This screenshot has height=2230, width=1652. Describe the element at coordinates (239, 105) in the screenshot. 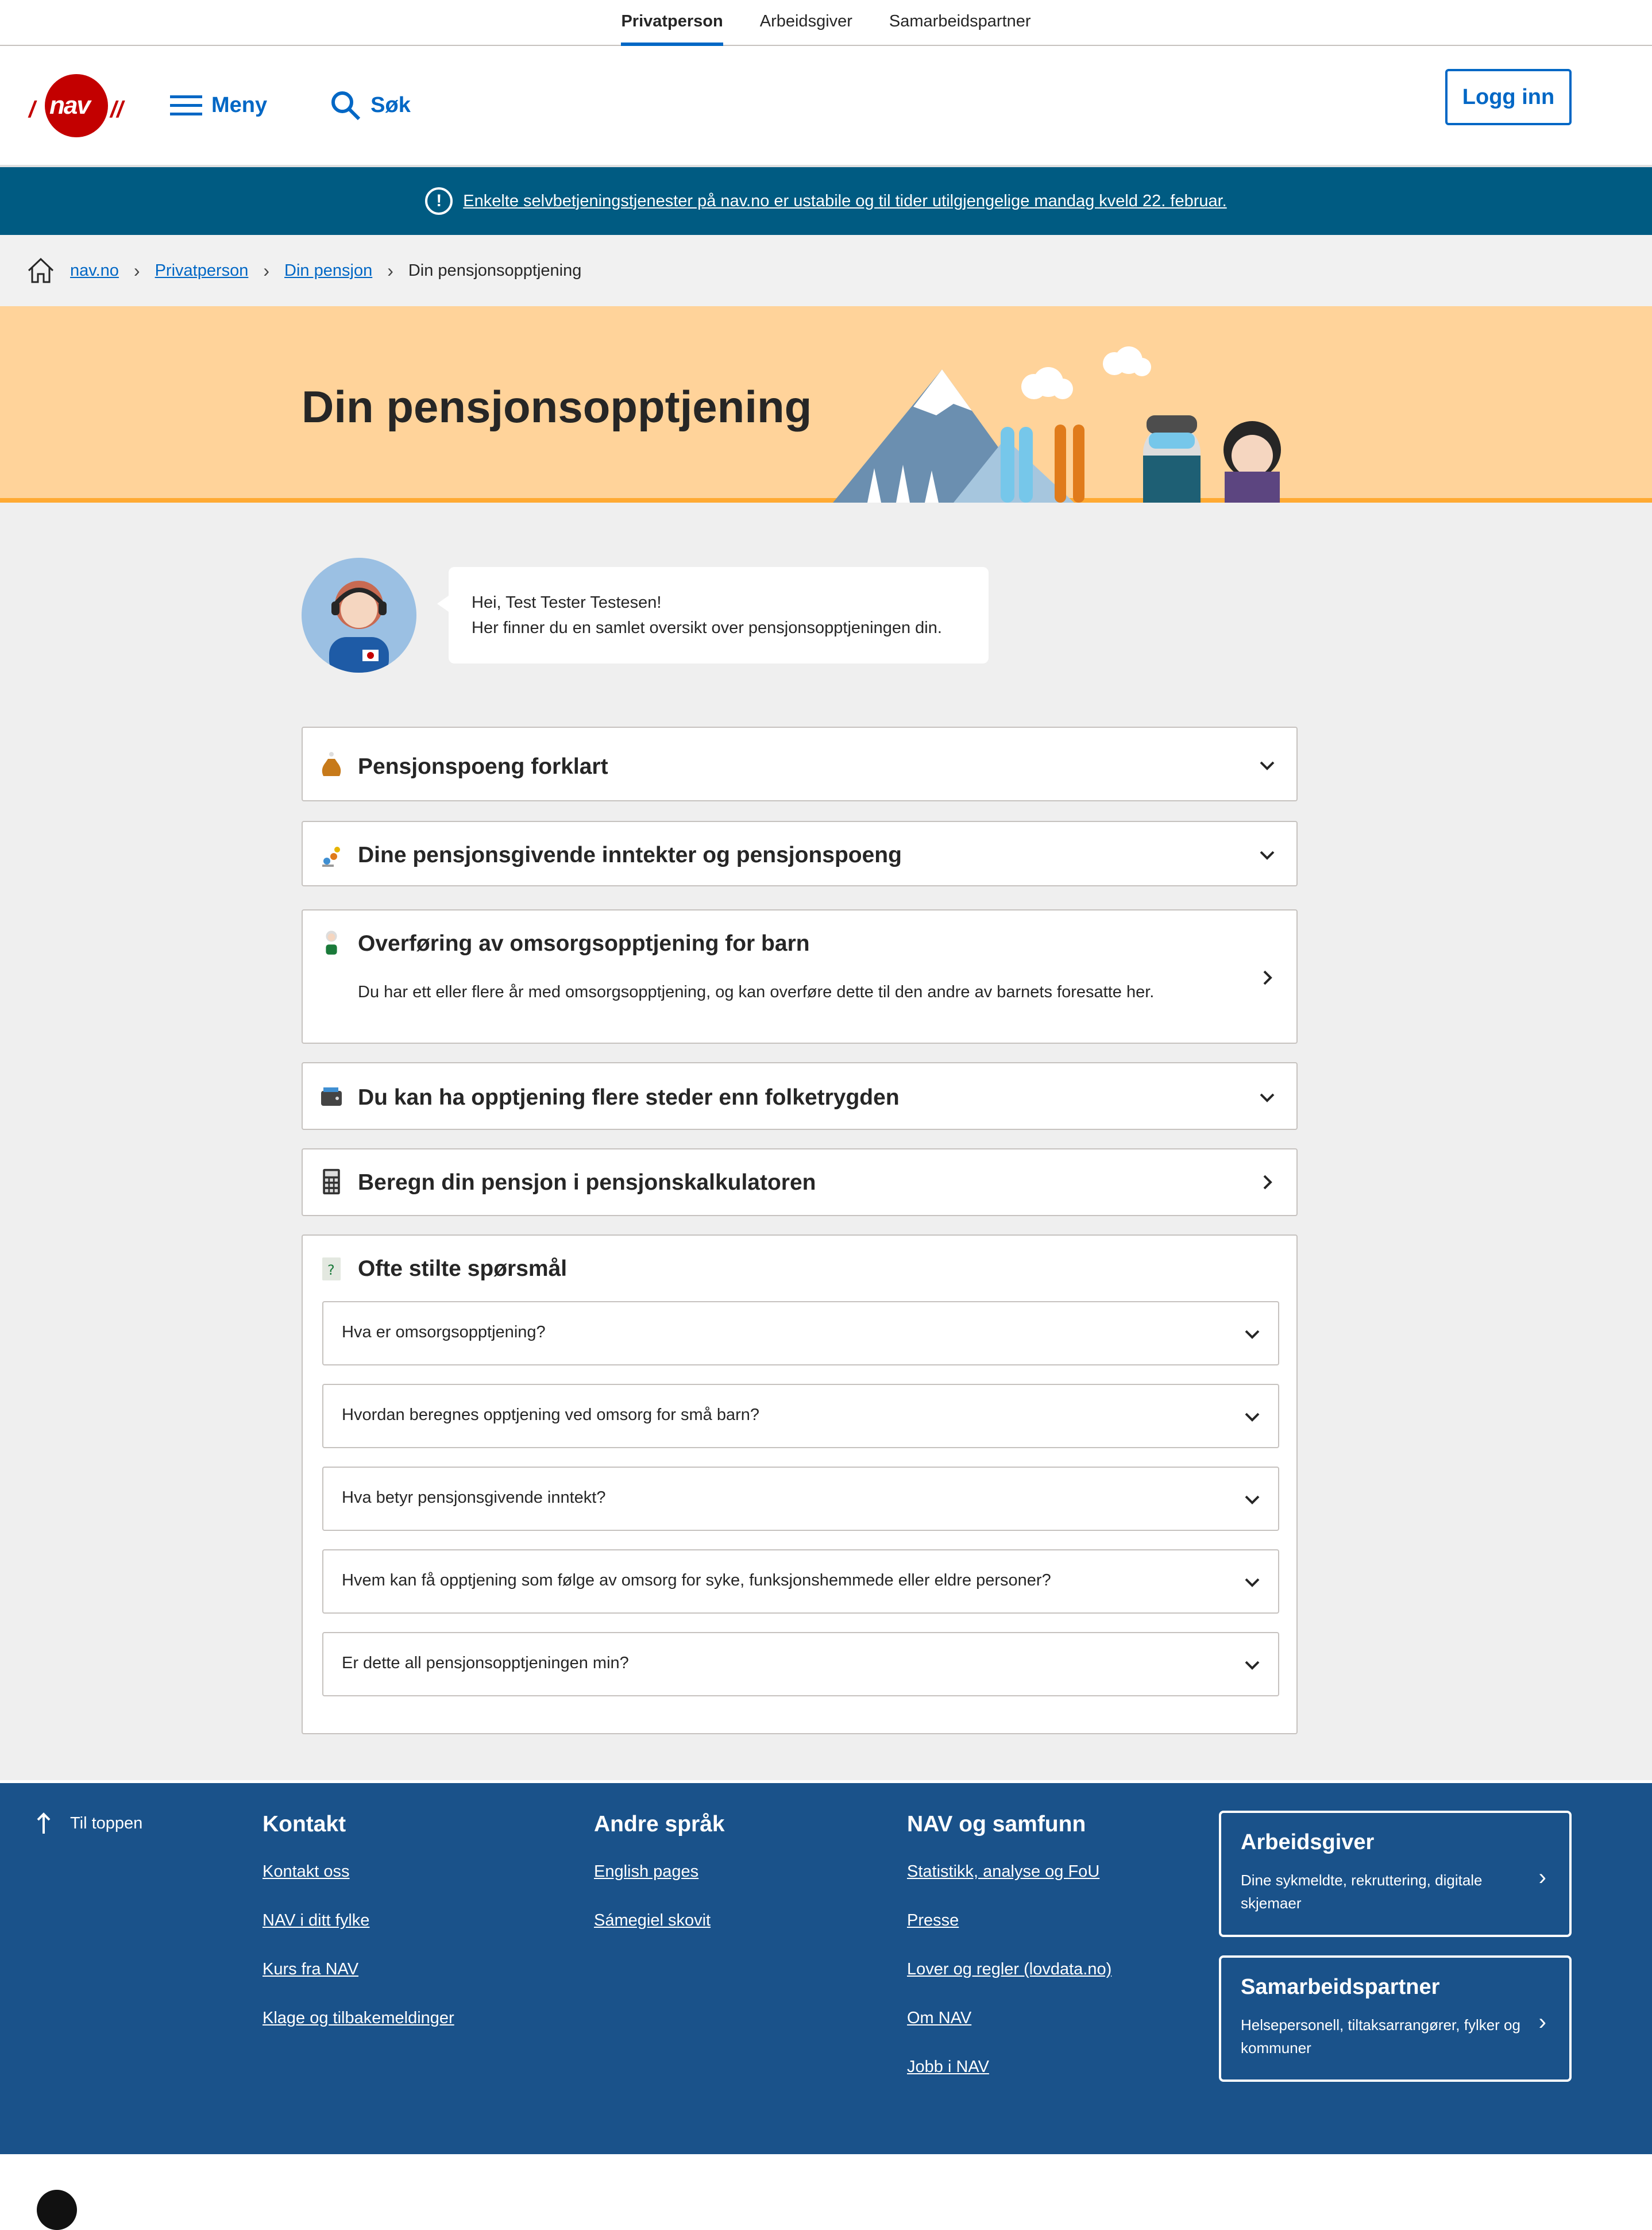

I see `menu-label: Meny` at that location.